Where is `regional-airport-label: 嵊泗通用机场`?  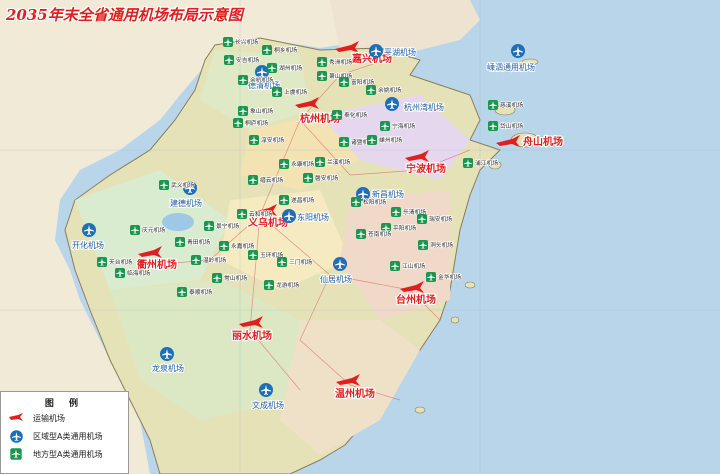 regional-airport-label: 嵊泗通用机场 is located at coordinates (511, 67).